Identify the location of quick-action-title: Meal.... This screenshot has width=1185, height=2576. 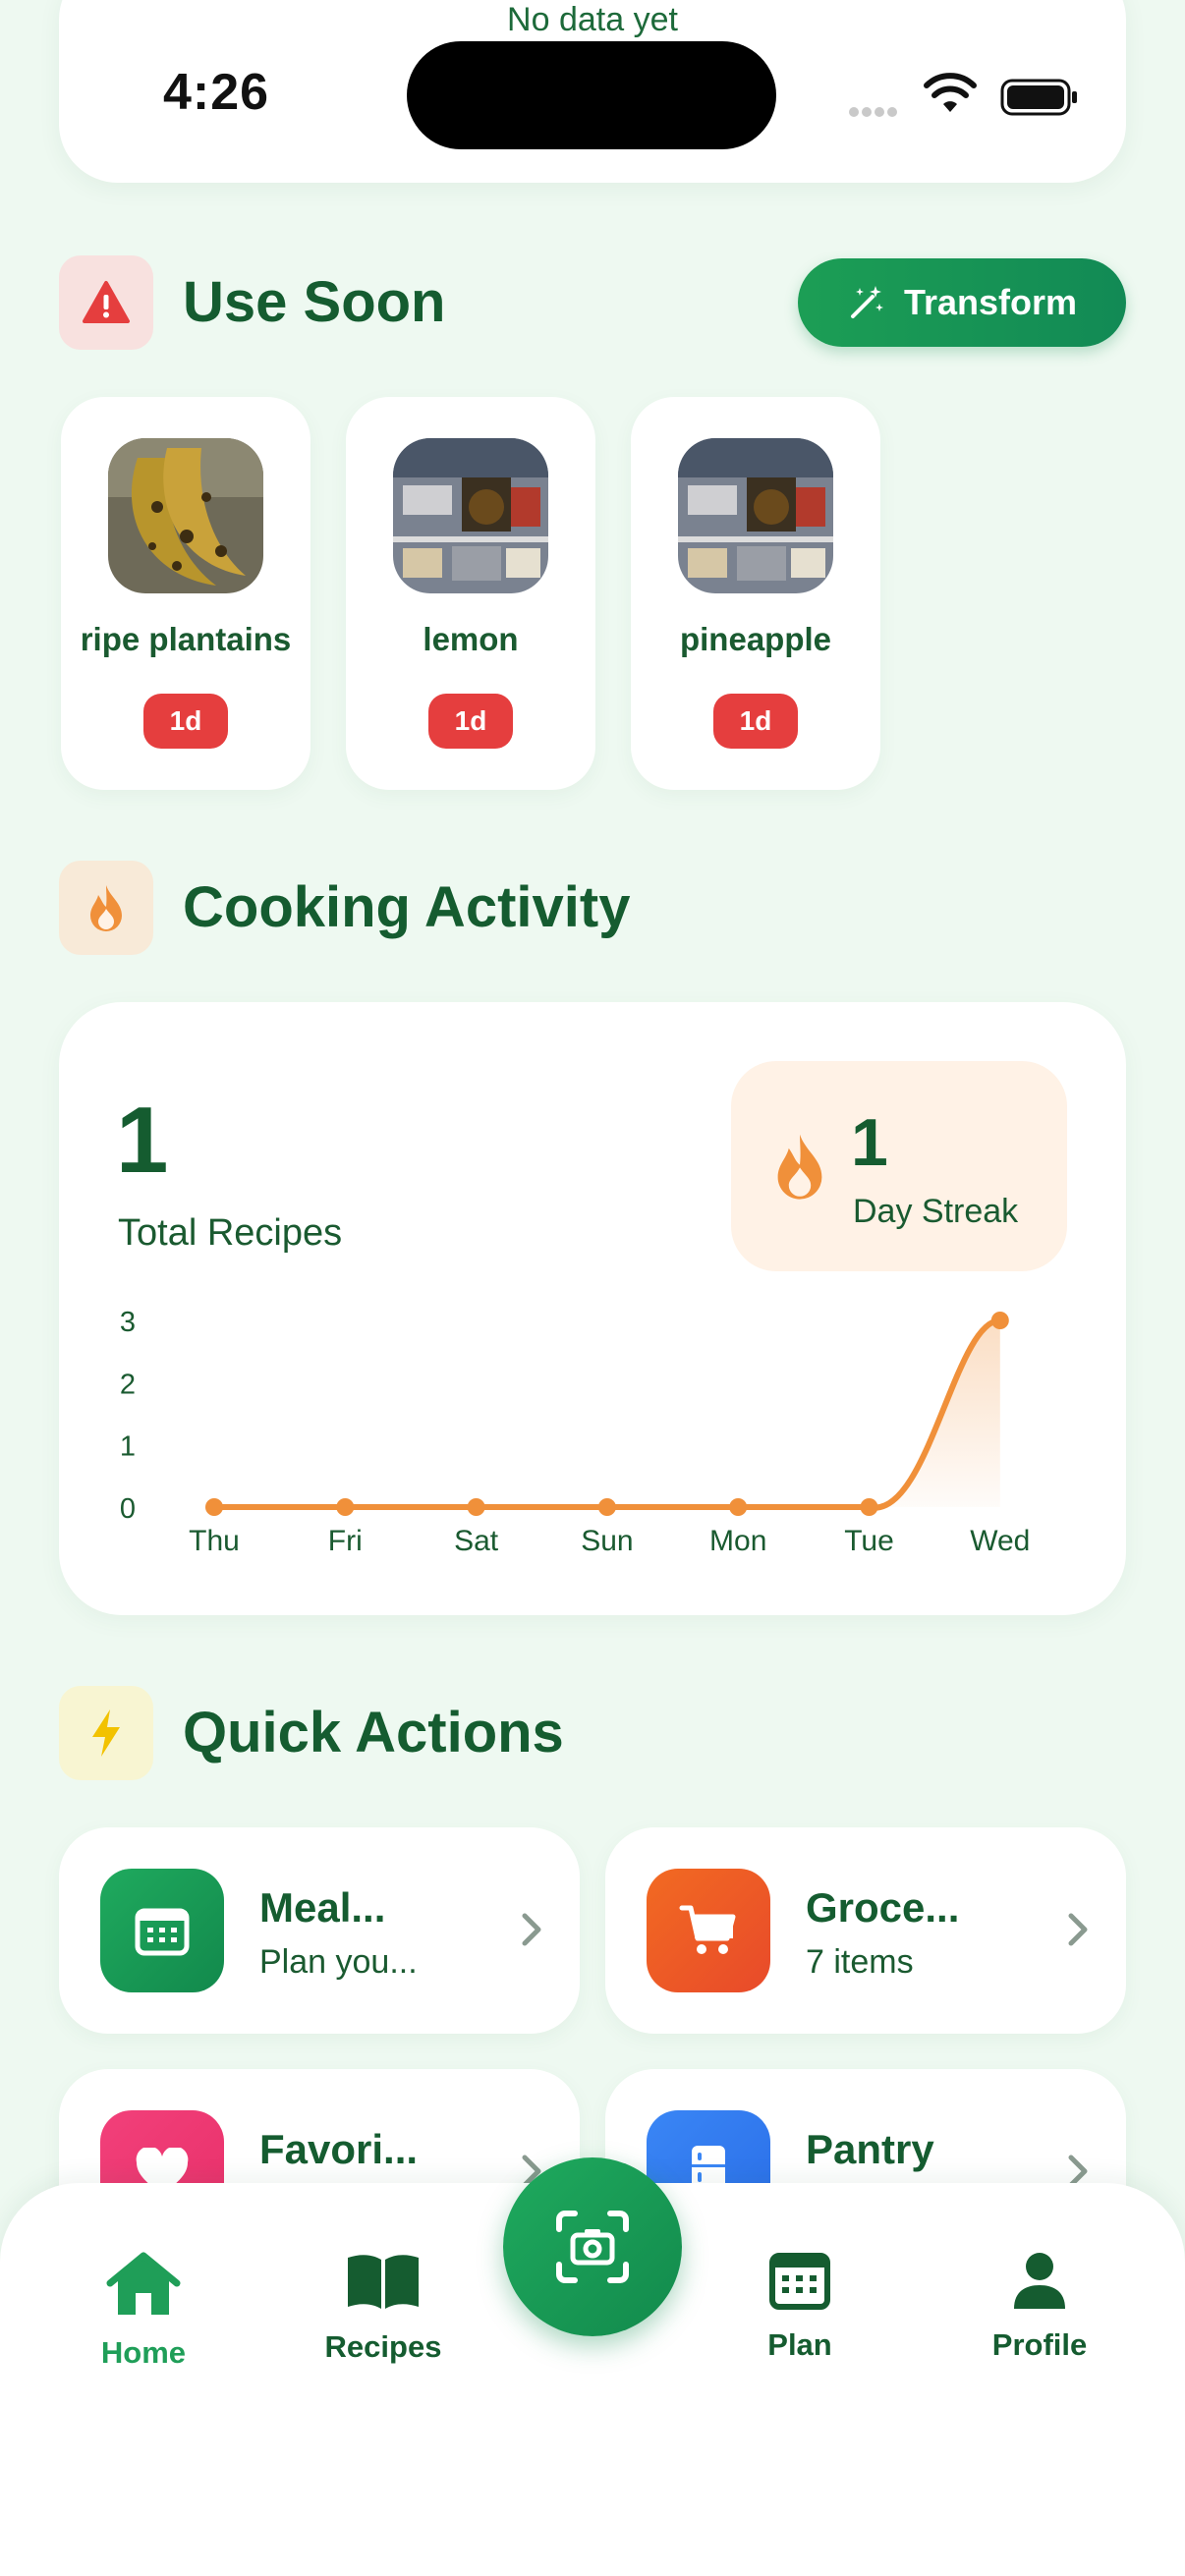
(322, 1907).